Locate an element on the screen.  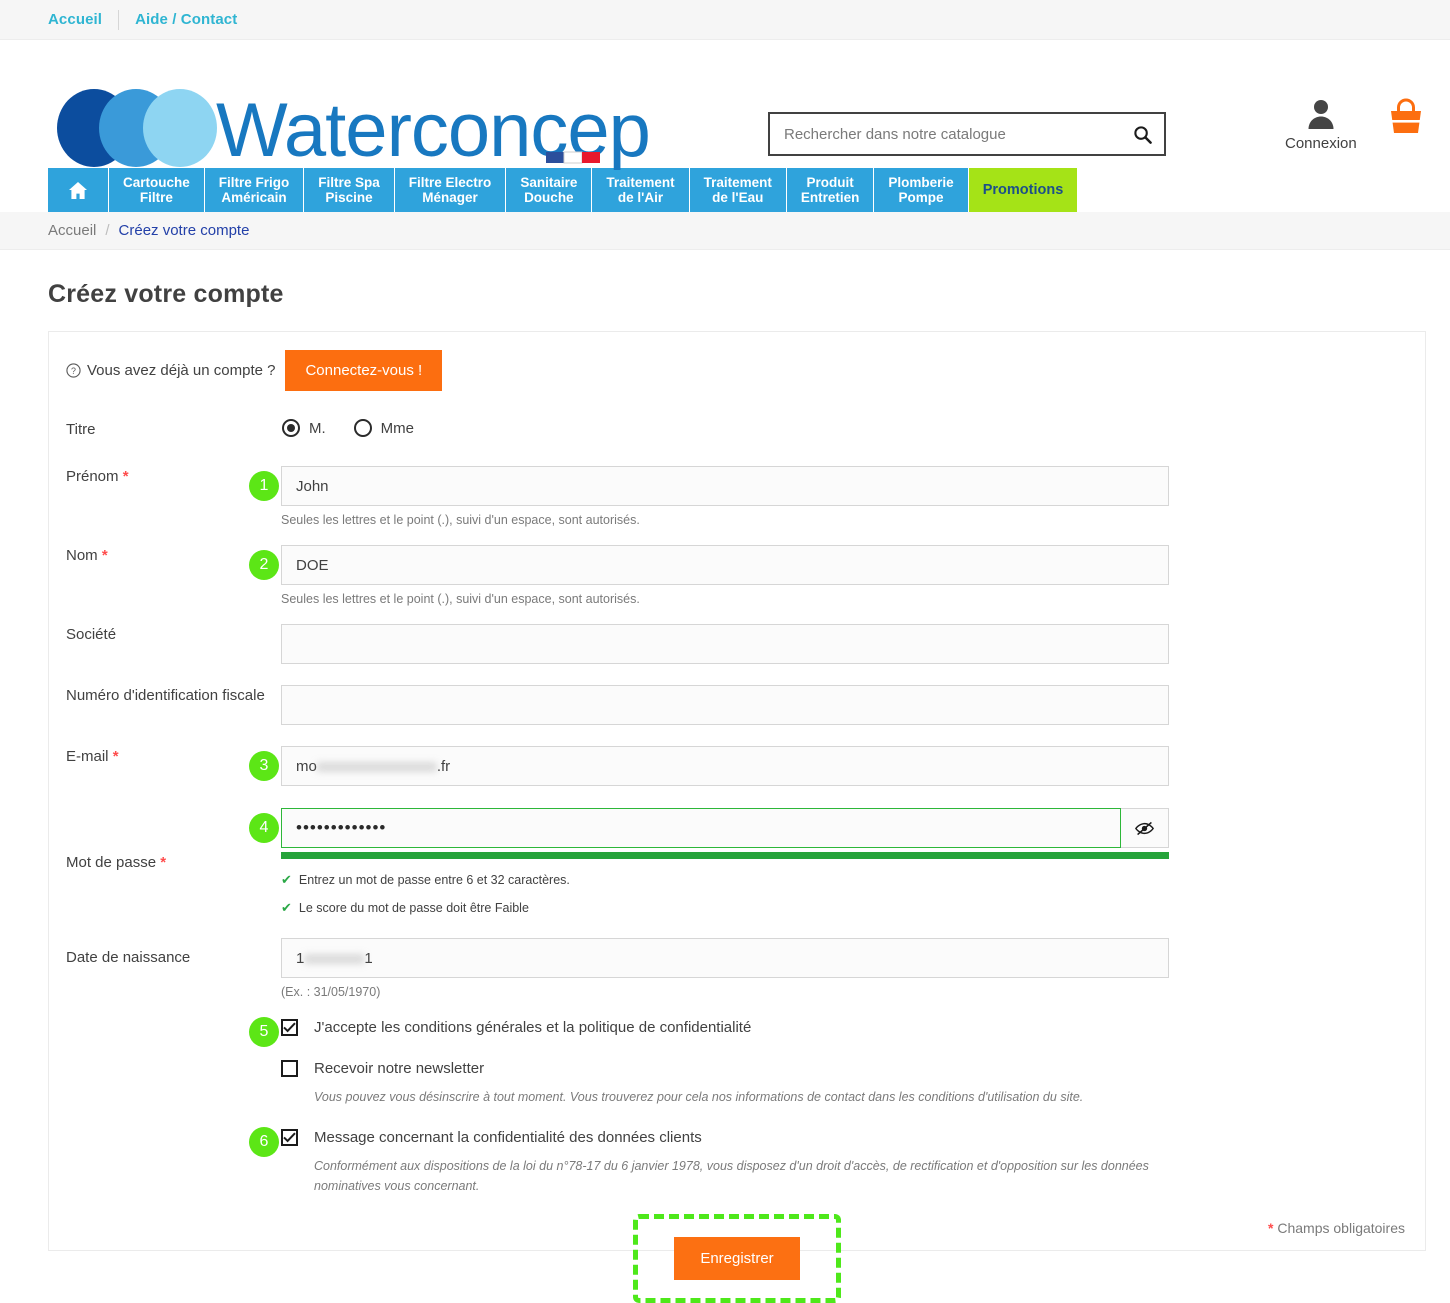
lastname-label: Nom * is located at coordinates (165, 555).